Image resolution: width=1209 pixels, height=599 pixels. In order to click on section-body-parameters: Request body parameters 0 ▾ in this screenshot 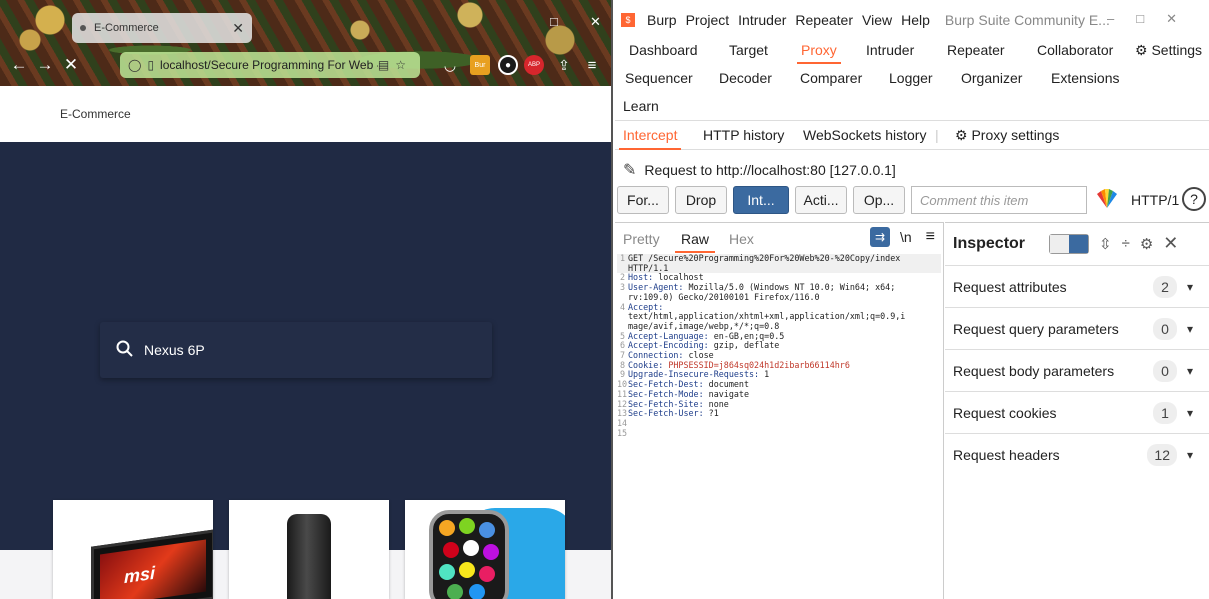, I will do `click(1077, 370)`.